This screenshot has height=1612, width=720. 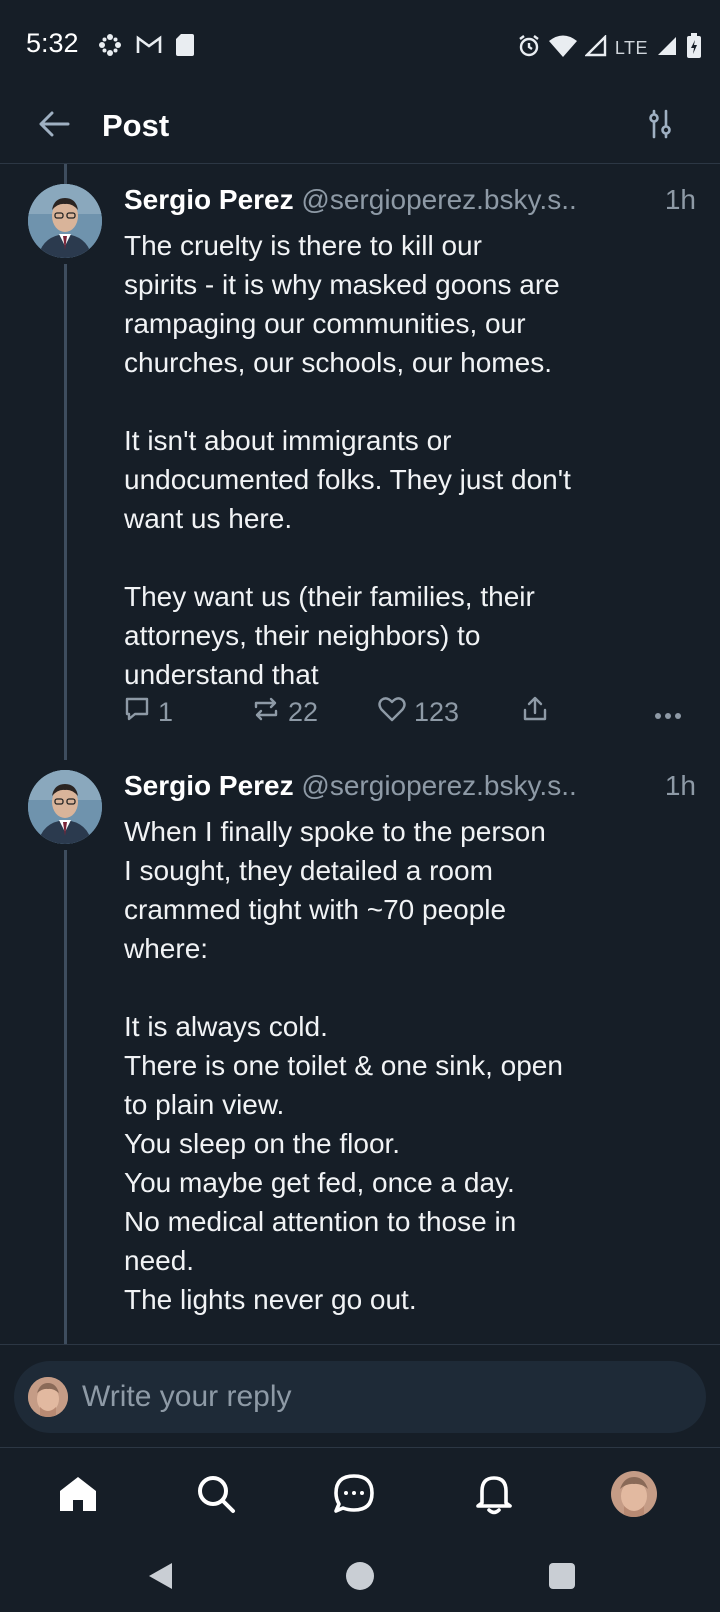 I want to click on reply-bar: Write your reply, so click(x=360, y=1396).